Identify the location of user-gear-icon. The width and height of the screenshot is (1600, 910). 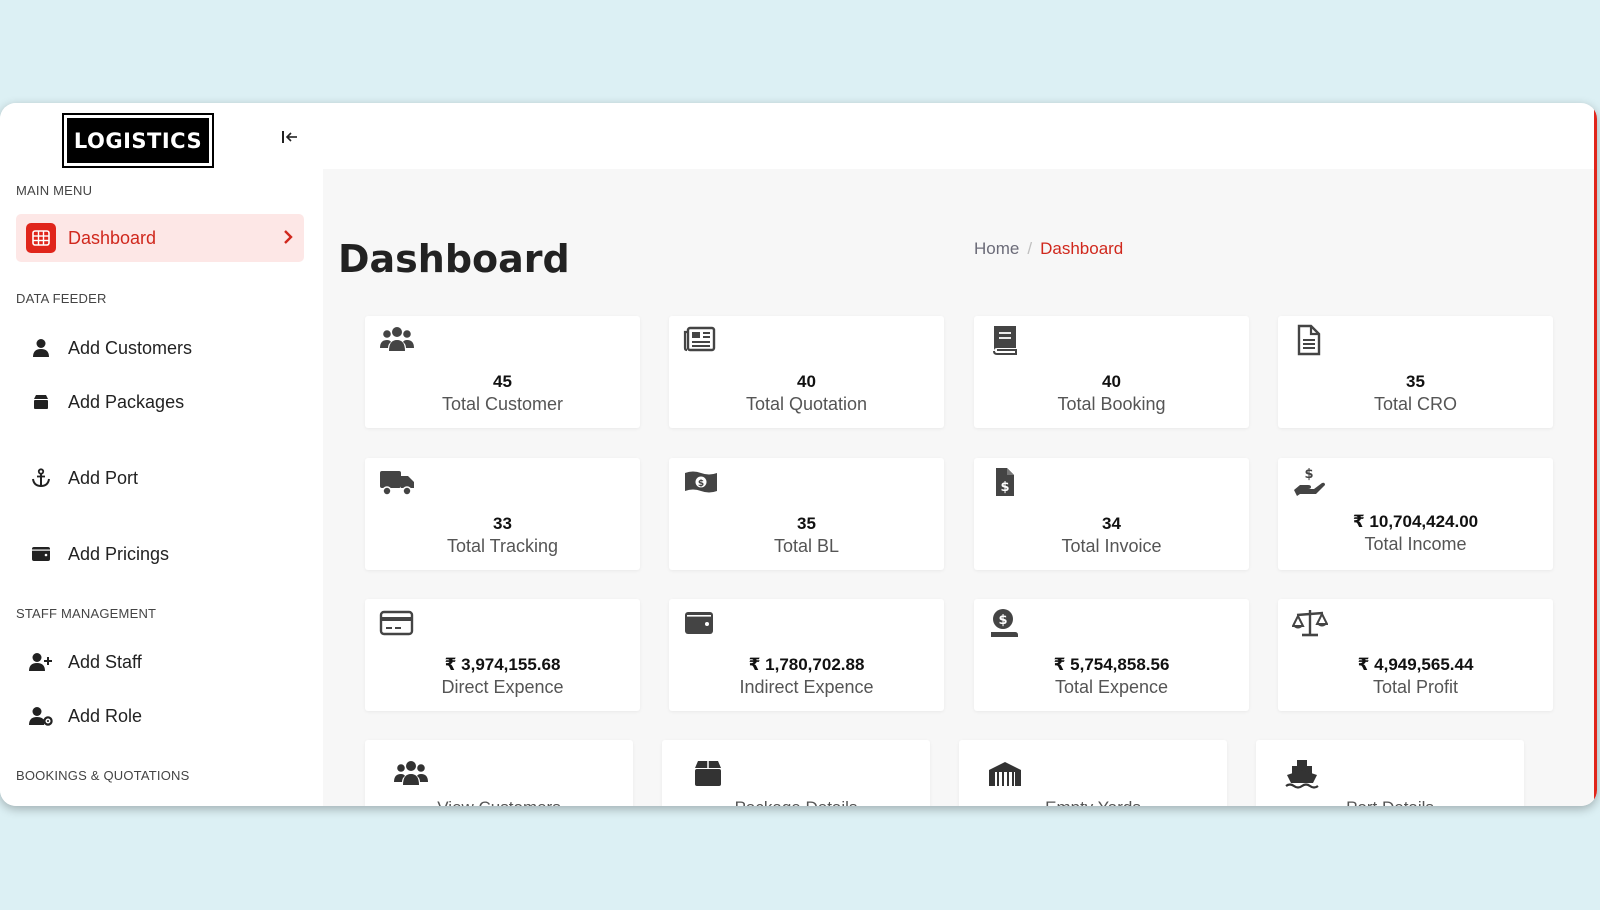
(41, 716).